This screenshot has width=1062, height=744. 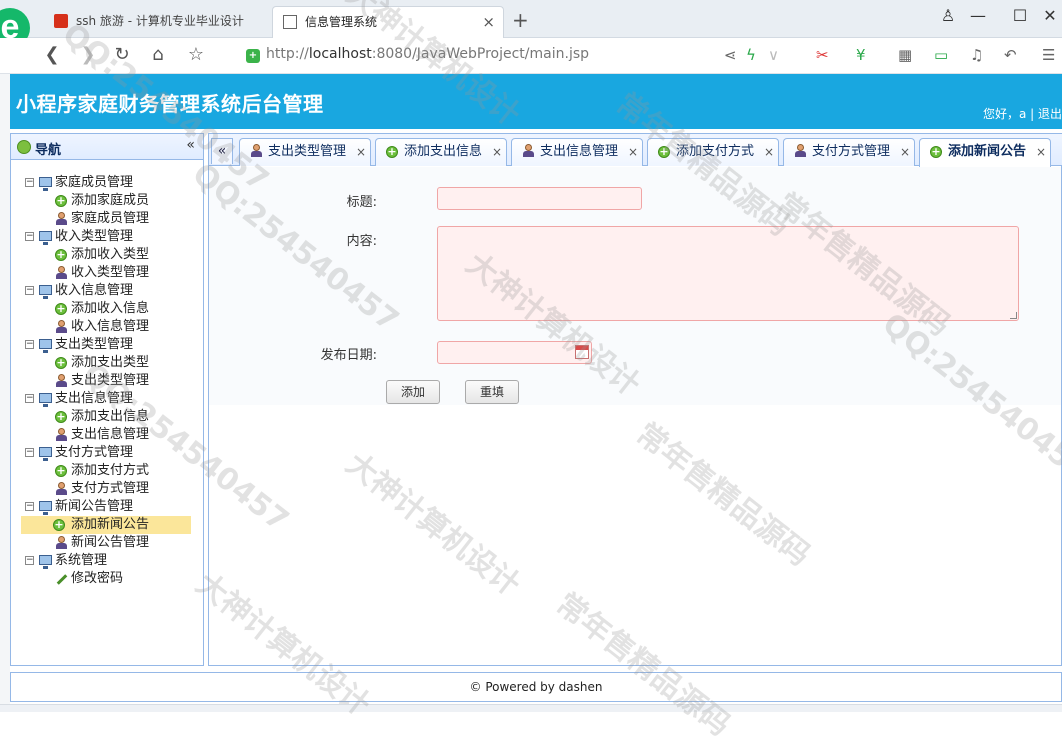 I want to click on undo-icon: ↶, so click(x=1010, y=55).